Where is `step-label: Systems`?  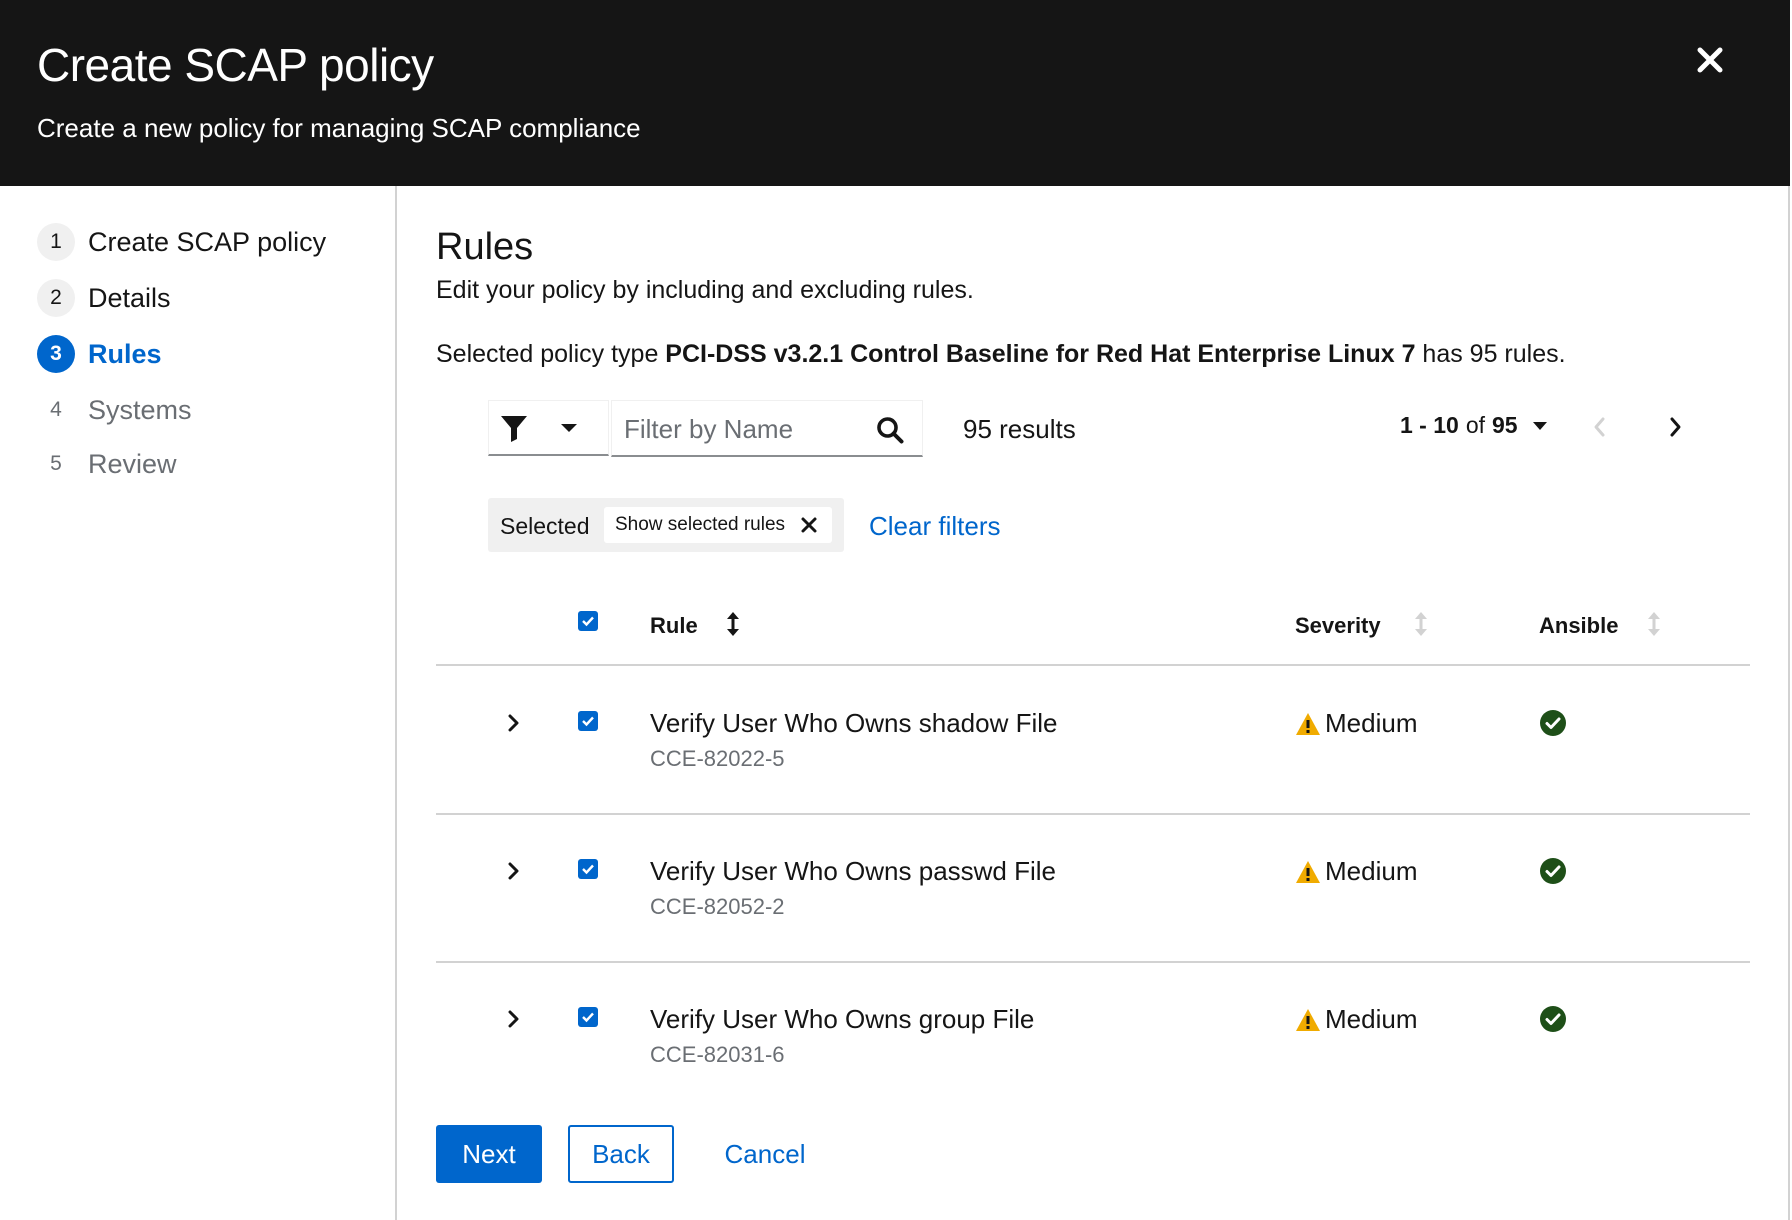
step-label: Systems is located at coordinates (140, 409).